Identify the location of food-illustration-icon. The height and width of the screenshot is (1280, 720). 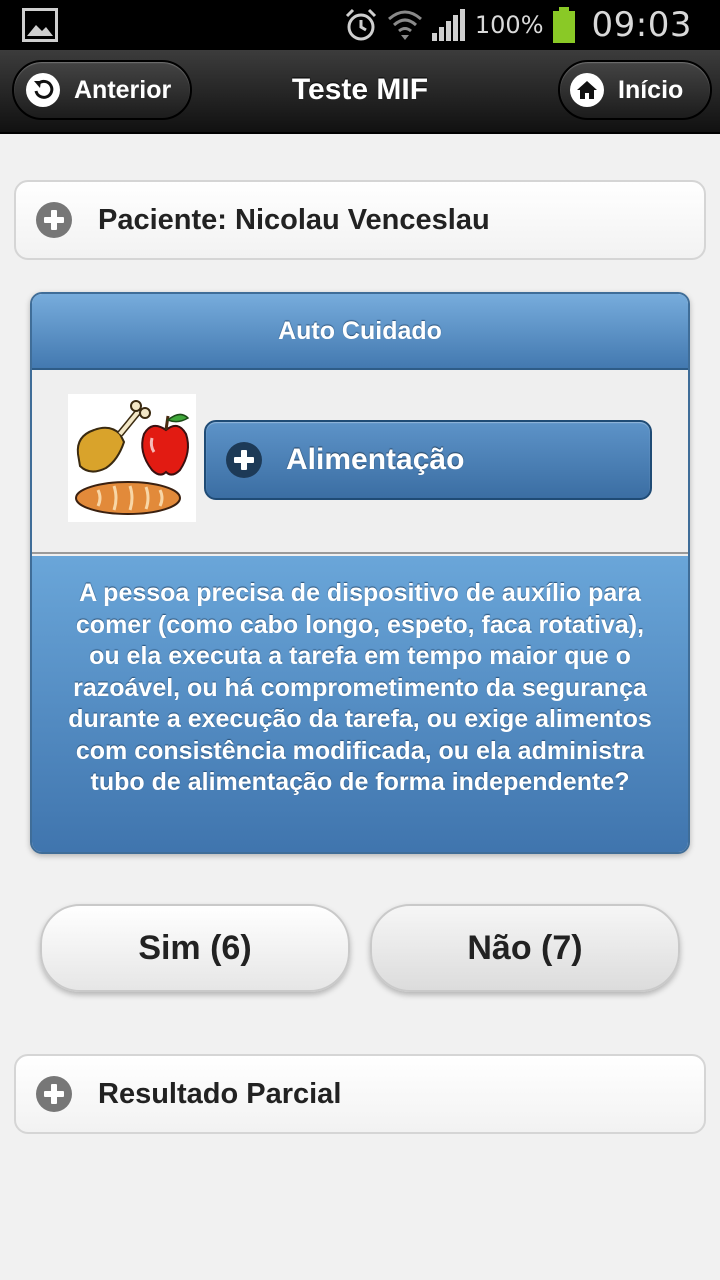
(132, 458).